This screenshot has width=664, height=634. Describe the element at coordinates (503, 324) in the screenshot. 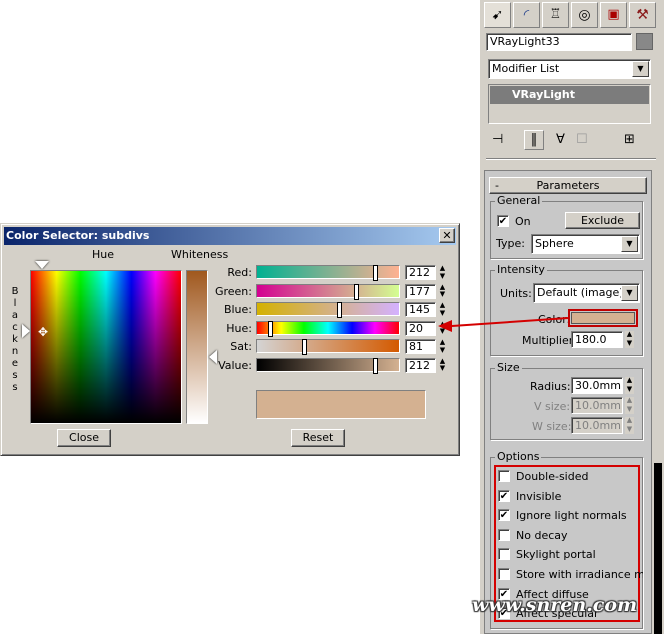

I see `annotation-arrow` at that location.